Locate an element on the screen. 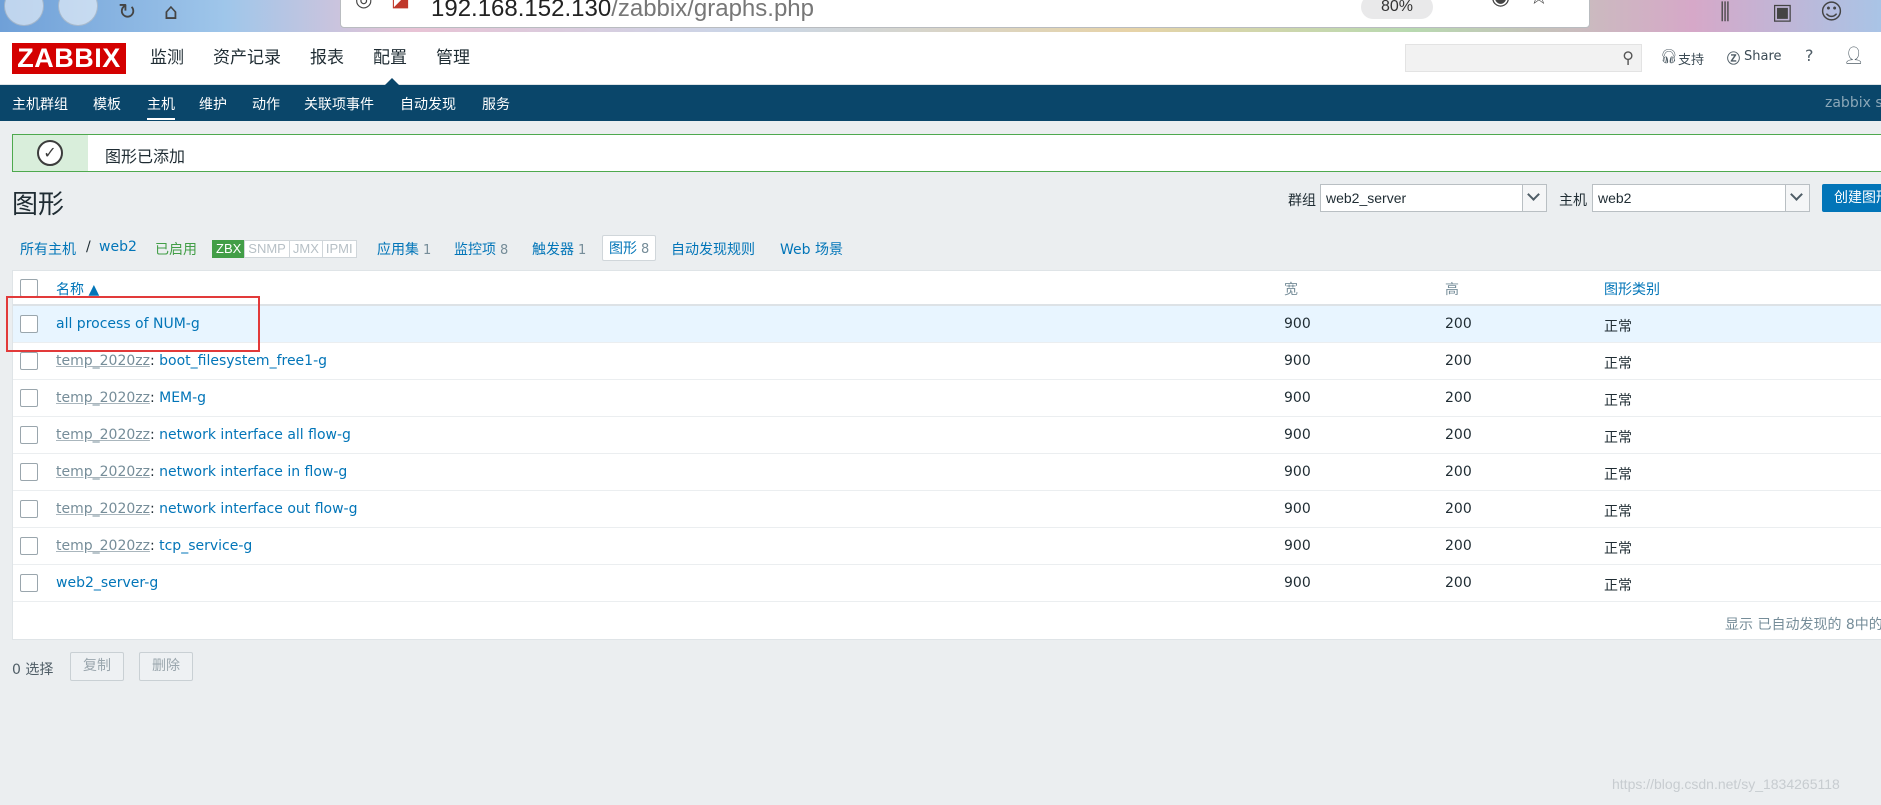 Image resolution: width=1881 pixels, height=805 pixels. zoom-level: 80% is located at coordinates (1397, 9).